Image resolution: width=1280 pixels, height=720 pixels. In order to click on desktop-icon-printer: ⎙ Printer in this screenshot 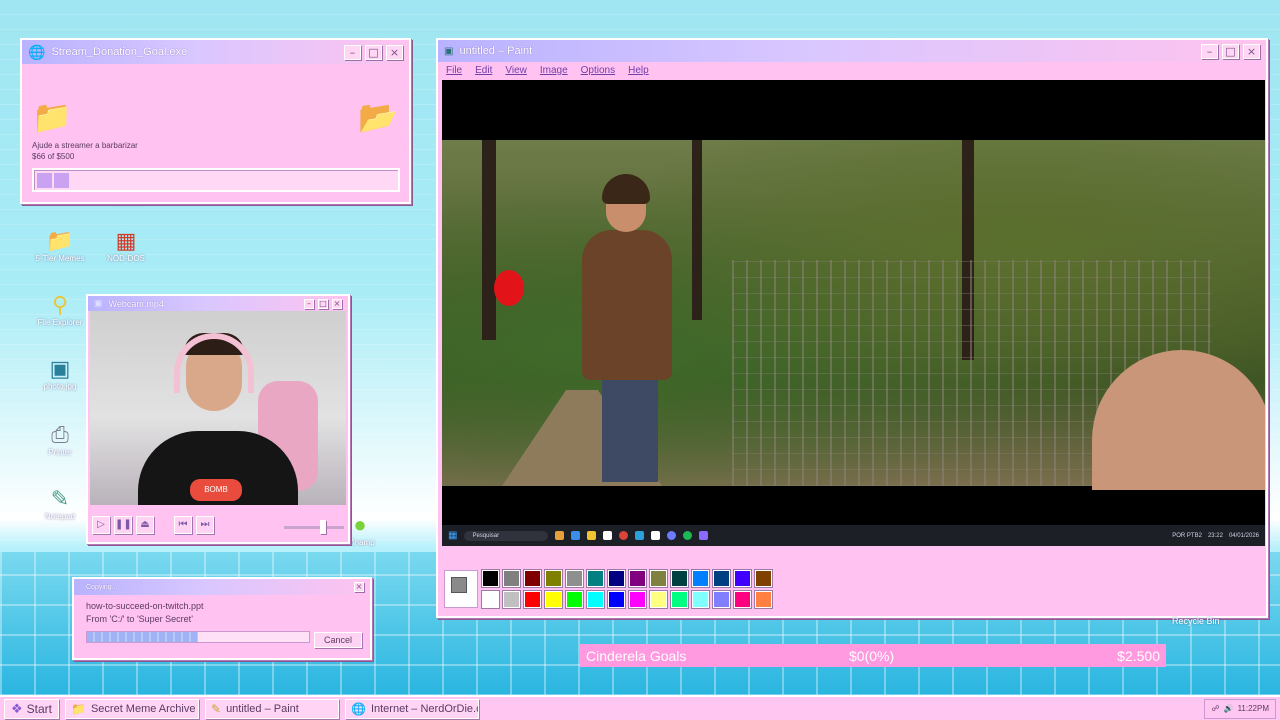, I will do `click(60, 439)`.